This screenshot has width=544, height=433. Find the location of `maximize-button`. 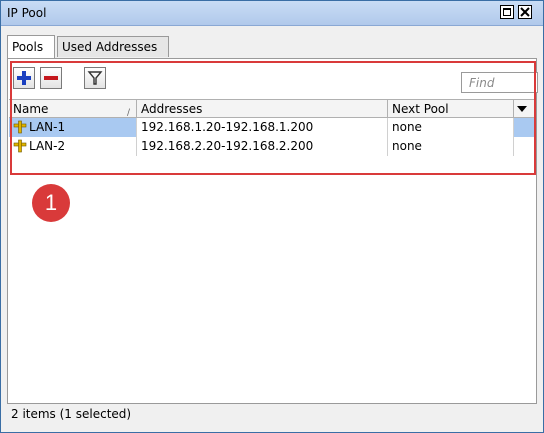

maximize-button is located at coordinates (507, 12).